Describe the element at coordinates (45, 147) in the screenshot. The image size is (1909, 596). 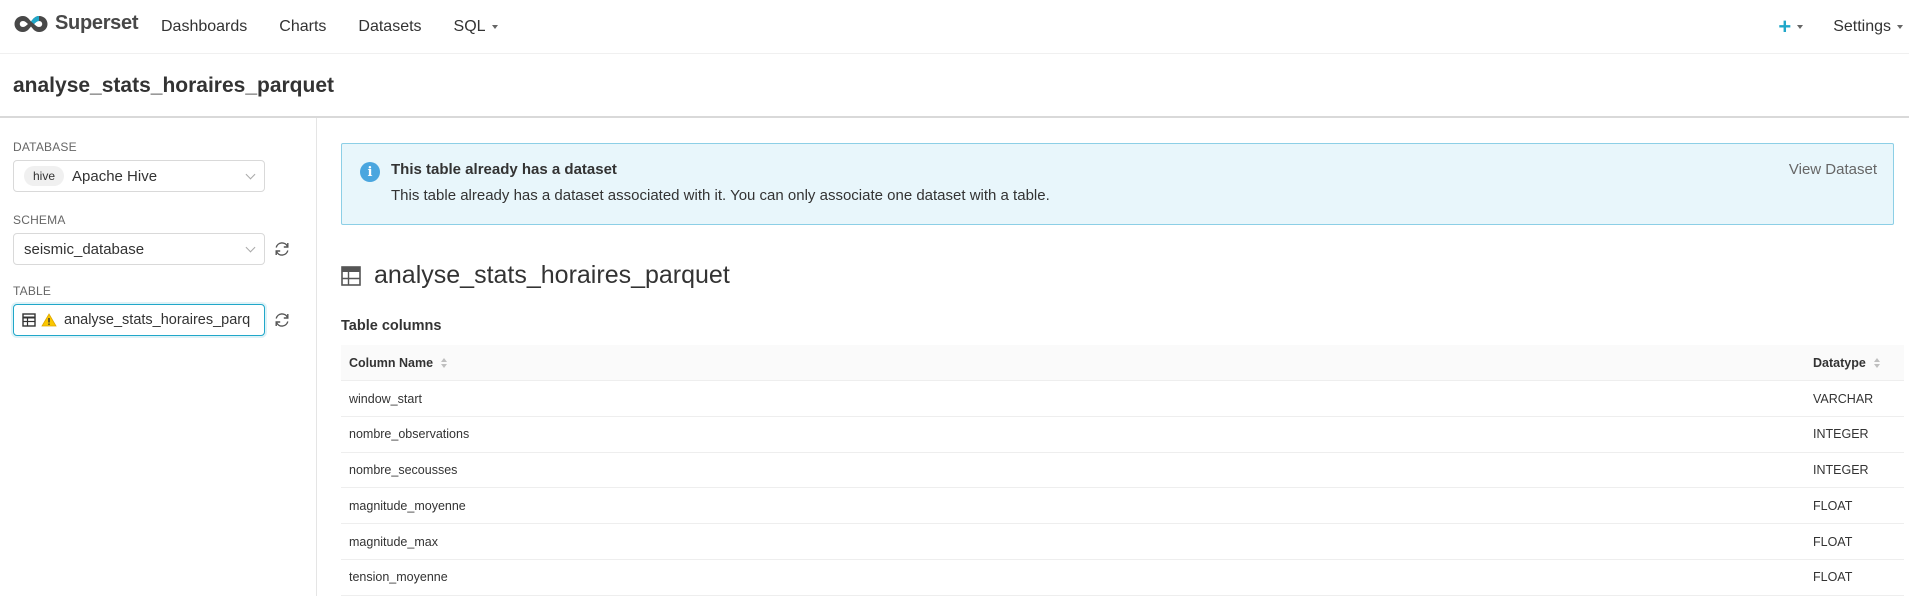
I see `database-label: DATABASE` at that location.